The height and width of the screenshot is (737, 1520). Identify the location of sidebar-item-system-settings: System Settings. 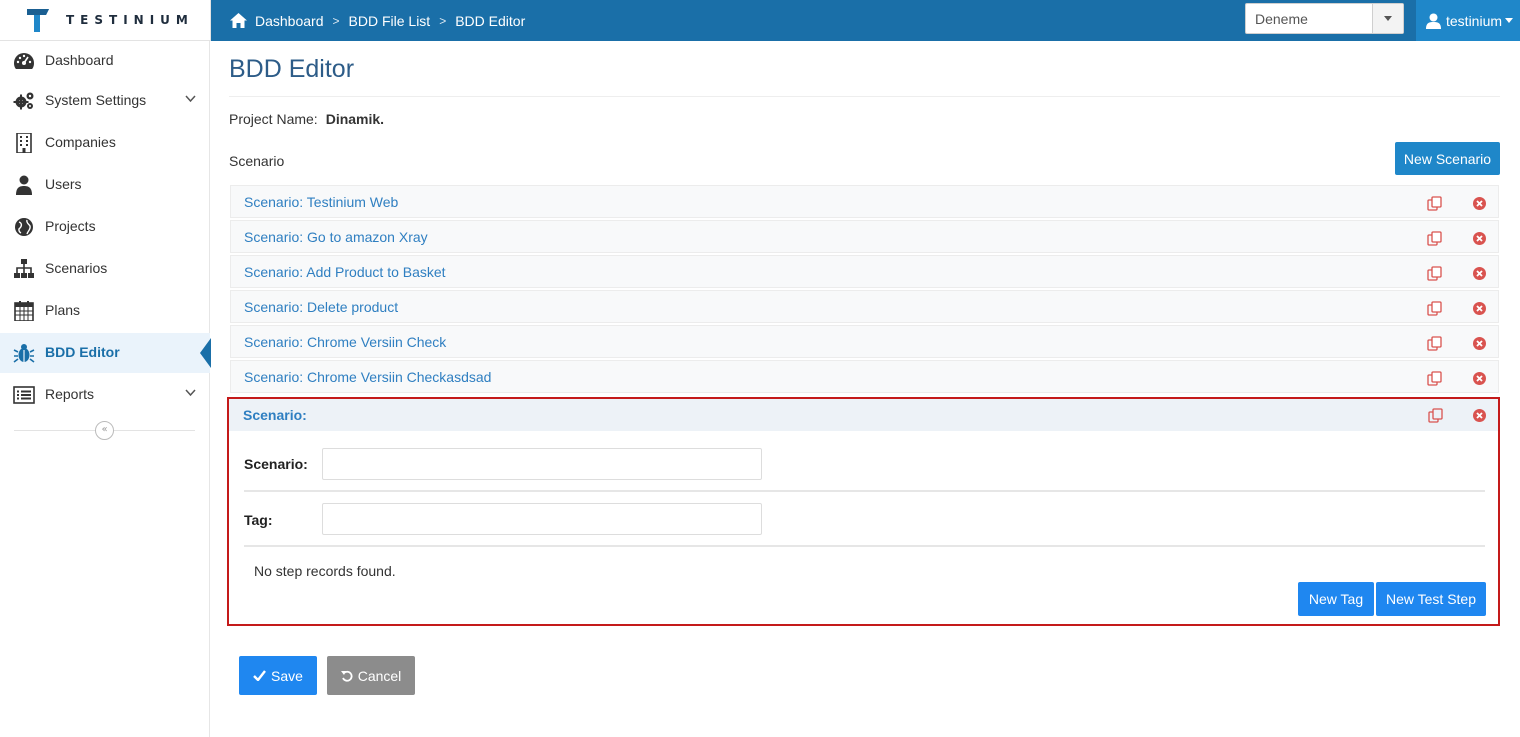
(105, 101).